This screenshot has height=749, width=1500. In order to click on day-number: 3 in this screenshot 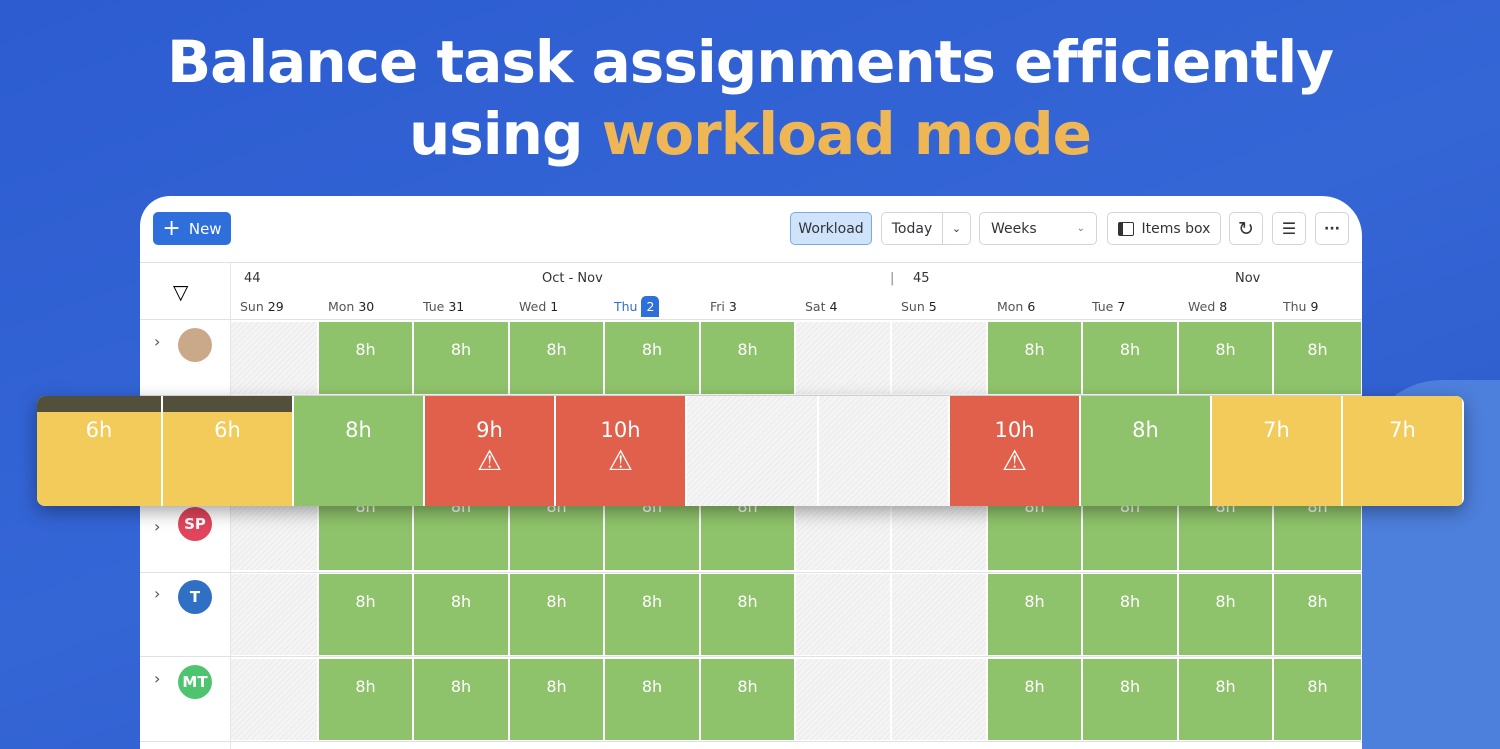, I will do `click(732, 306)`.